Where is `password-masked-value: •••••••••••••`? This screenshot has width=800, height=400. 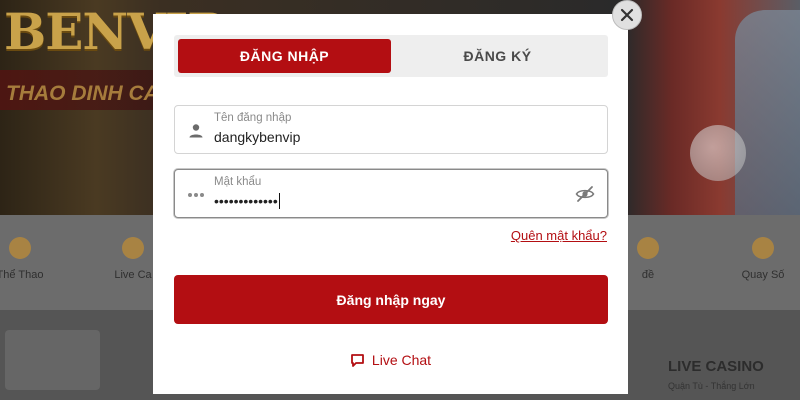
password-masked-value: ••••••••••••• is located at coordinates (246, 201).